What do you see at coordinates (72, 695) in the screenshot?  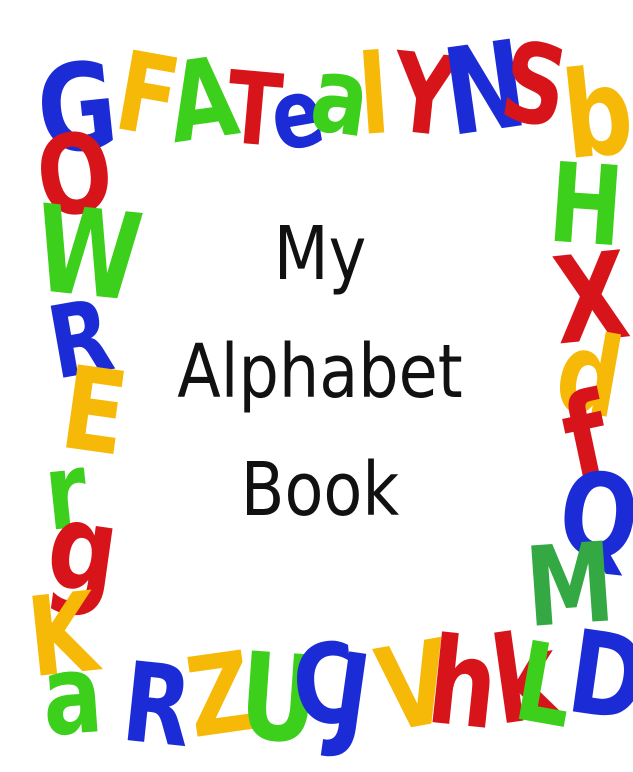 I see `border-letter-bottom-1: a` at bounding box center [72, 695].